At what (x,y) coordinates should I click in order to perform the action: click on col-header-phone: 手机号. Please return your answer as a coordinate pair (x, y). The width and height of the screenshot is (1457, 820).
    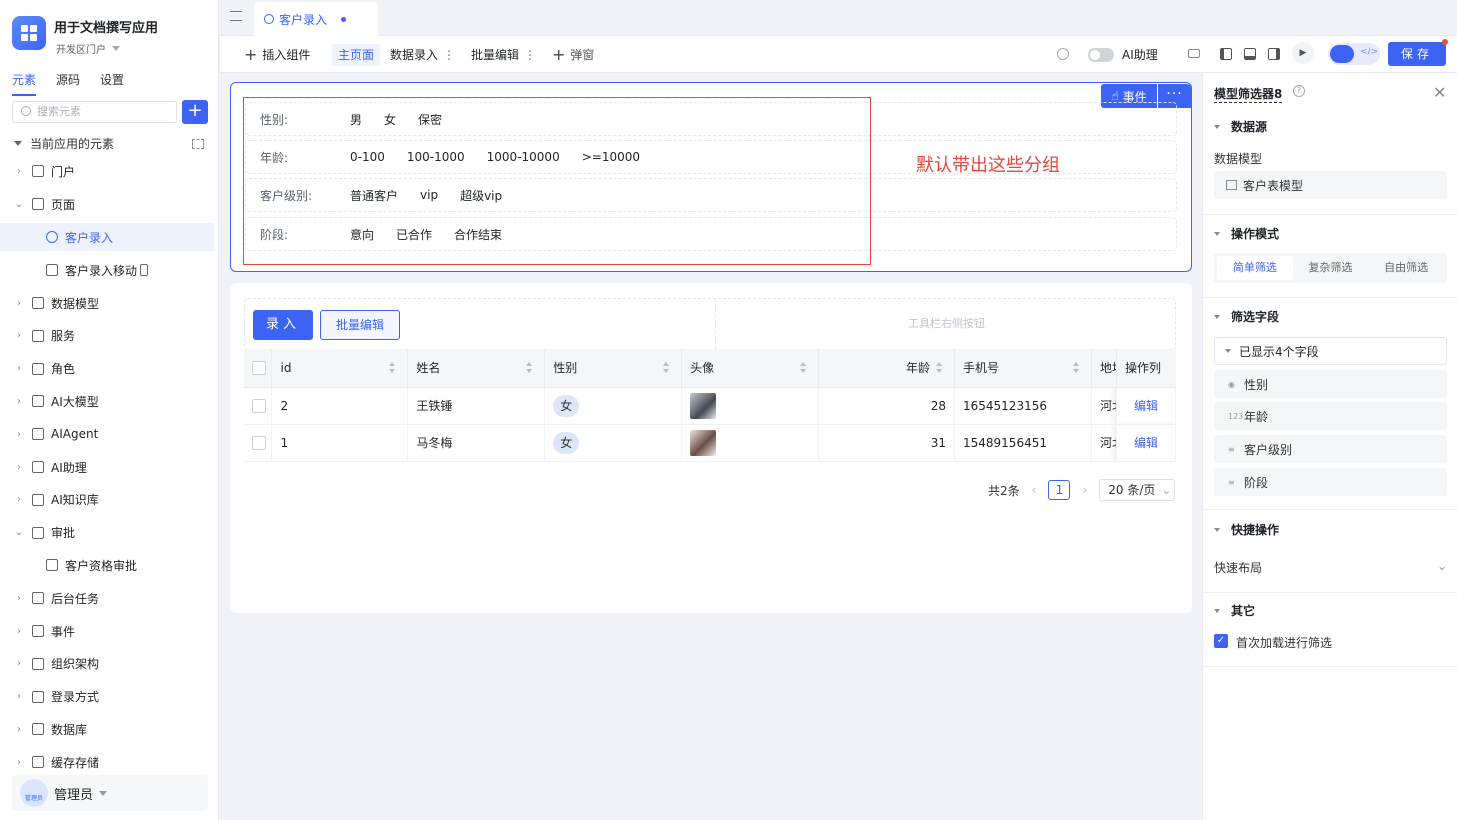
    Looking at the image, I should click on (1023, 368).